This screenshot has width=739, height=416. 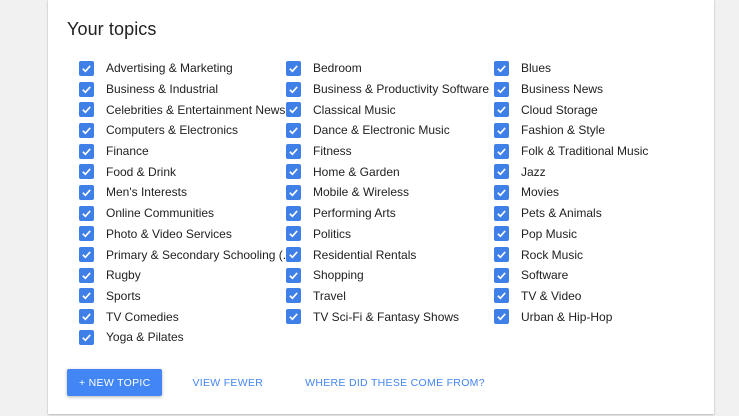 What do you see at coordinates (540, 192) in the screenshot?
I see `topic-label: Movies` at bounding box center [540, 192].